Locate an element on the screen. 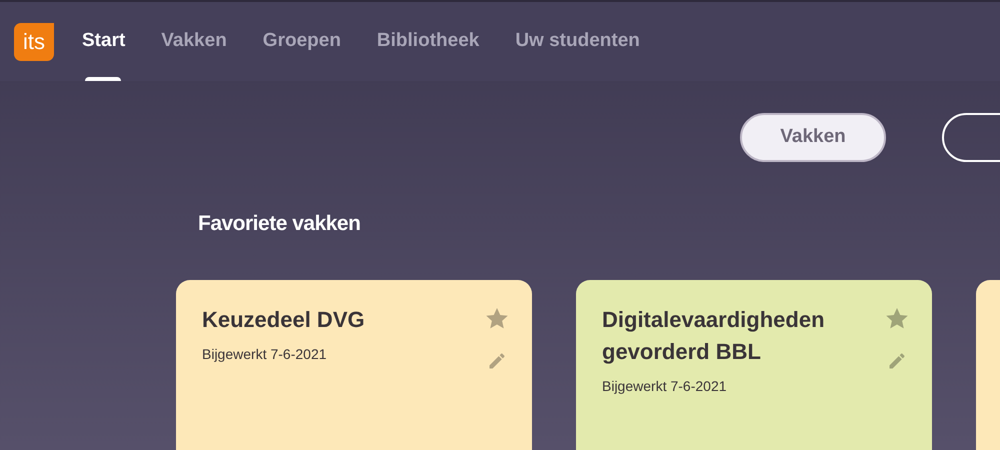 This screenshot has width=1000, height=450. course-card: Keuzedeel DVG Bijgewerkt 7-6-2021 is located at coordinates (354, 365).